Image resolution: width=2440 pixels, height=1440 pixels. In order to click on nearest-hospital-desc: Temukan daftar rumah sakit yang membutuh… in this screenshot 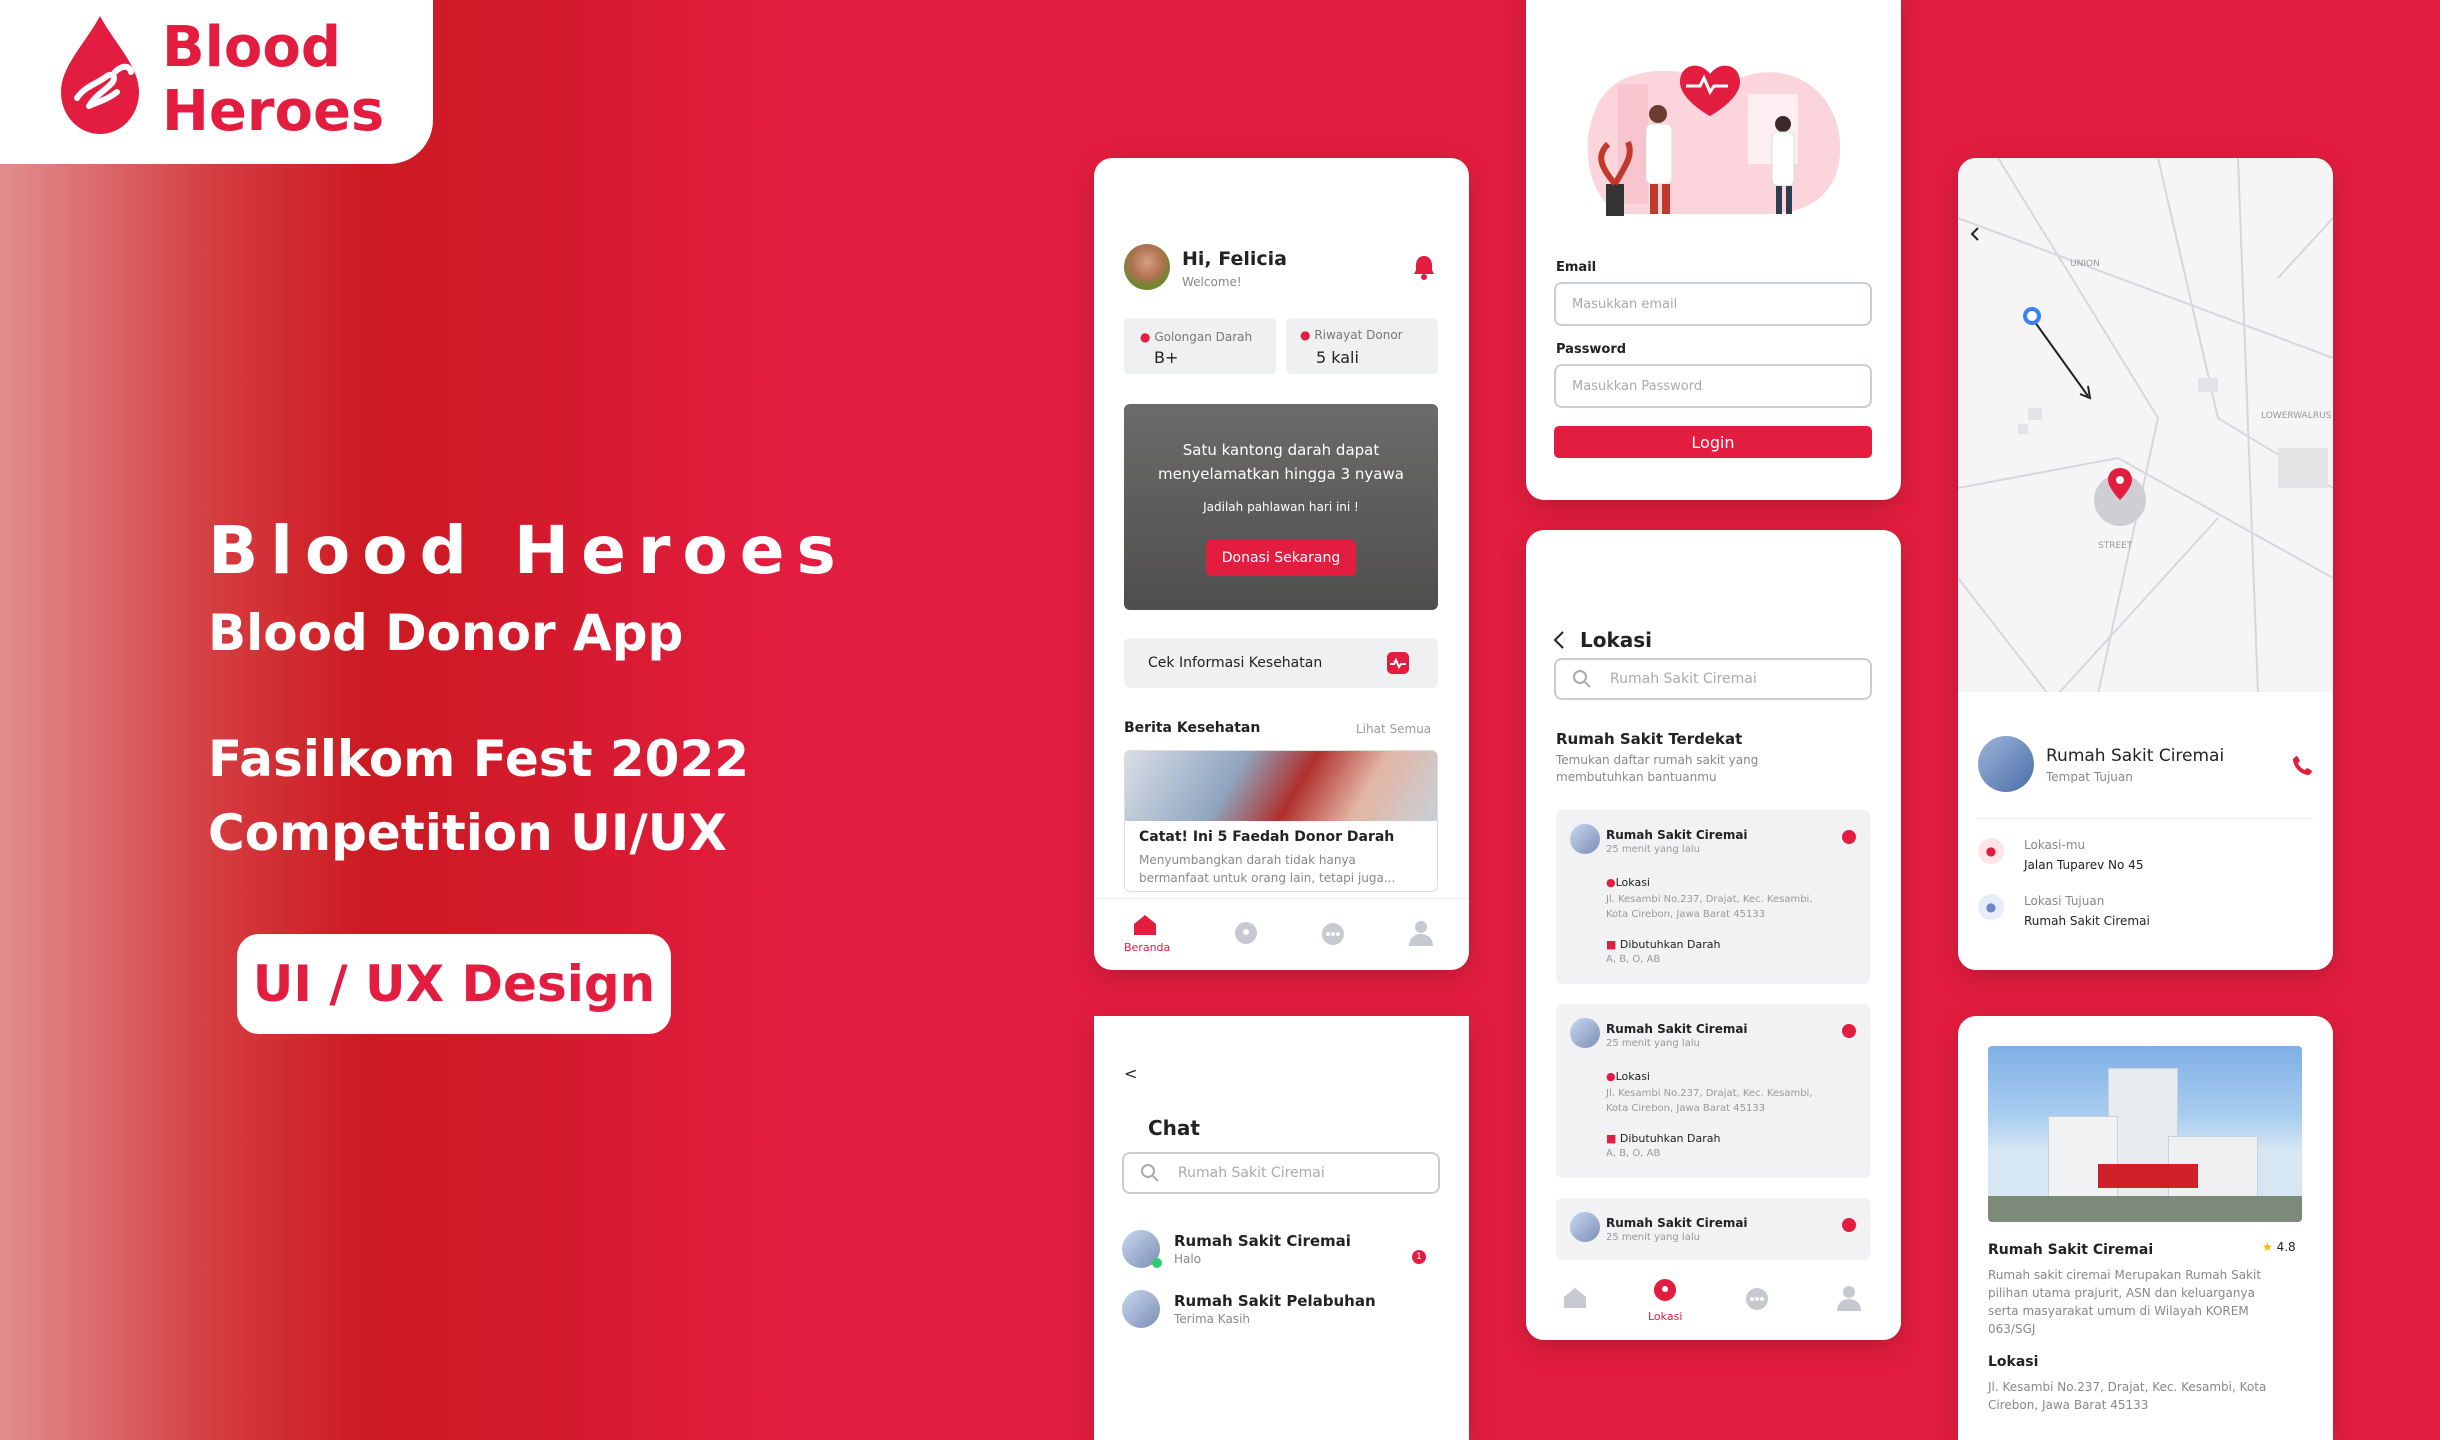, I will do `click(1657, 769)`.